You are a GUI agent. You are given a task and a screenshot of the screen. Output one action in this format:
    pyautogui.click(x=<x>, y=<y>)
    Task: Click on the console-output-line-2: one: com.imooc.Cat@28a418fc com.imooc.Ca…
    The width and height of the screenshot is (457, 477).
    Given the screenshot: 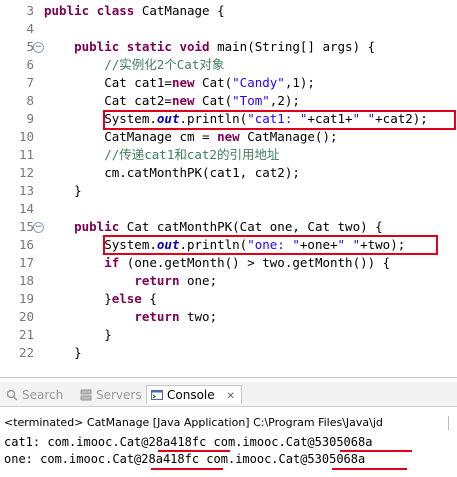 What is the action you would take?
    pyautogui.click(x=185, y=459)
    